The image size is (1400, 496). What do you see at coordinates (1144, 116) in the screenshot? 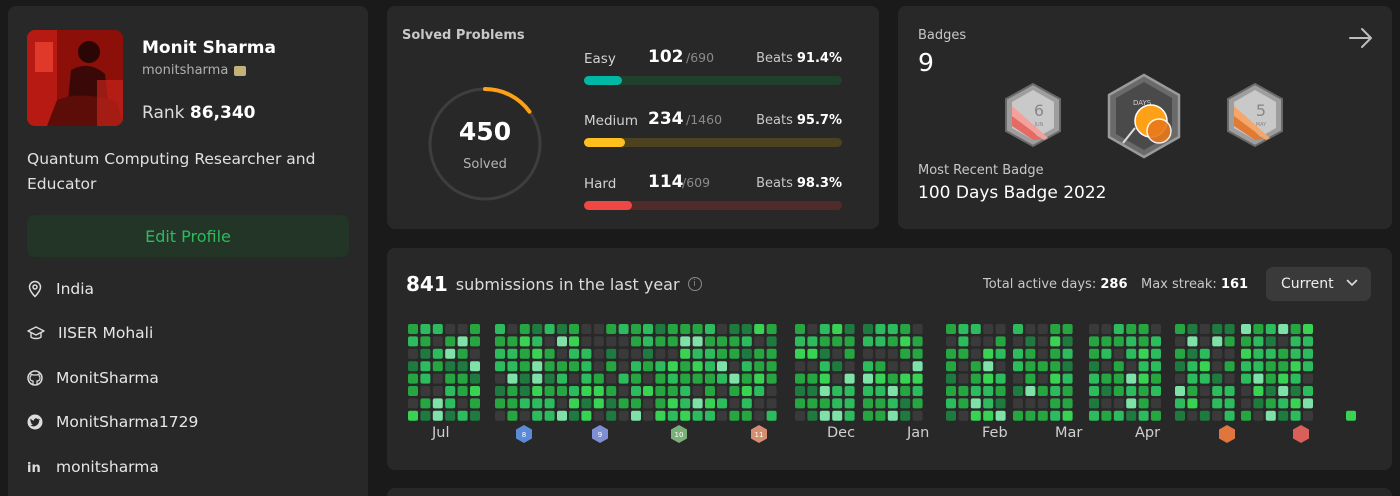
I see `100-days-badge-icon: DAYS` at bounding box center [1144, 116].